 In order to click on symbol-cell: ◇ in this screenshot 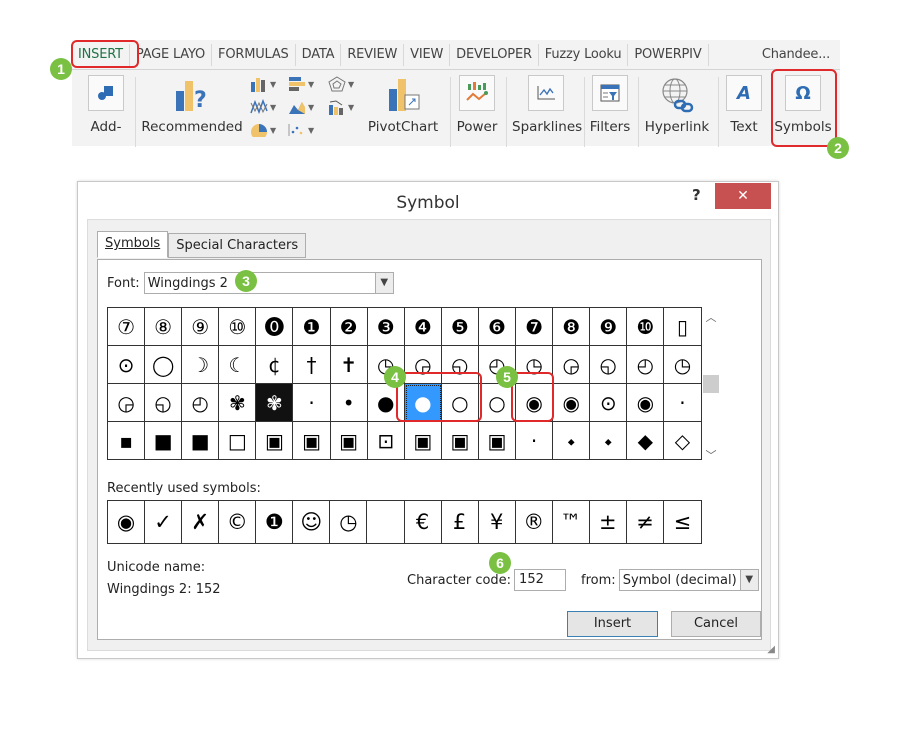, I will do `click(683, 441)`.